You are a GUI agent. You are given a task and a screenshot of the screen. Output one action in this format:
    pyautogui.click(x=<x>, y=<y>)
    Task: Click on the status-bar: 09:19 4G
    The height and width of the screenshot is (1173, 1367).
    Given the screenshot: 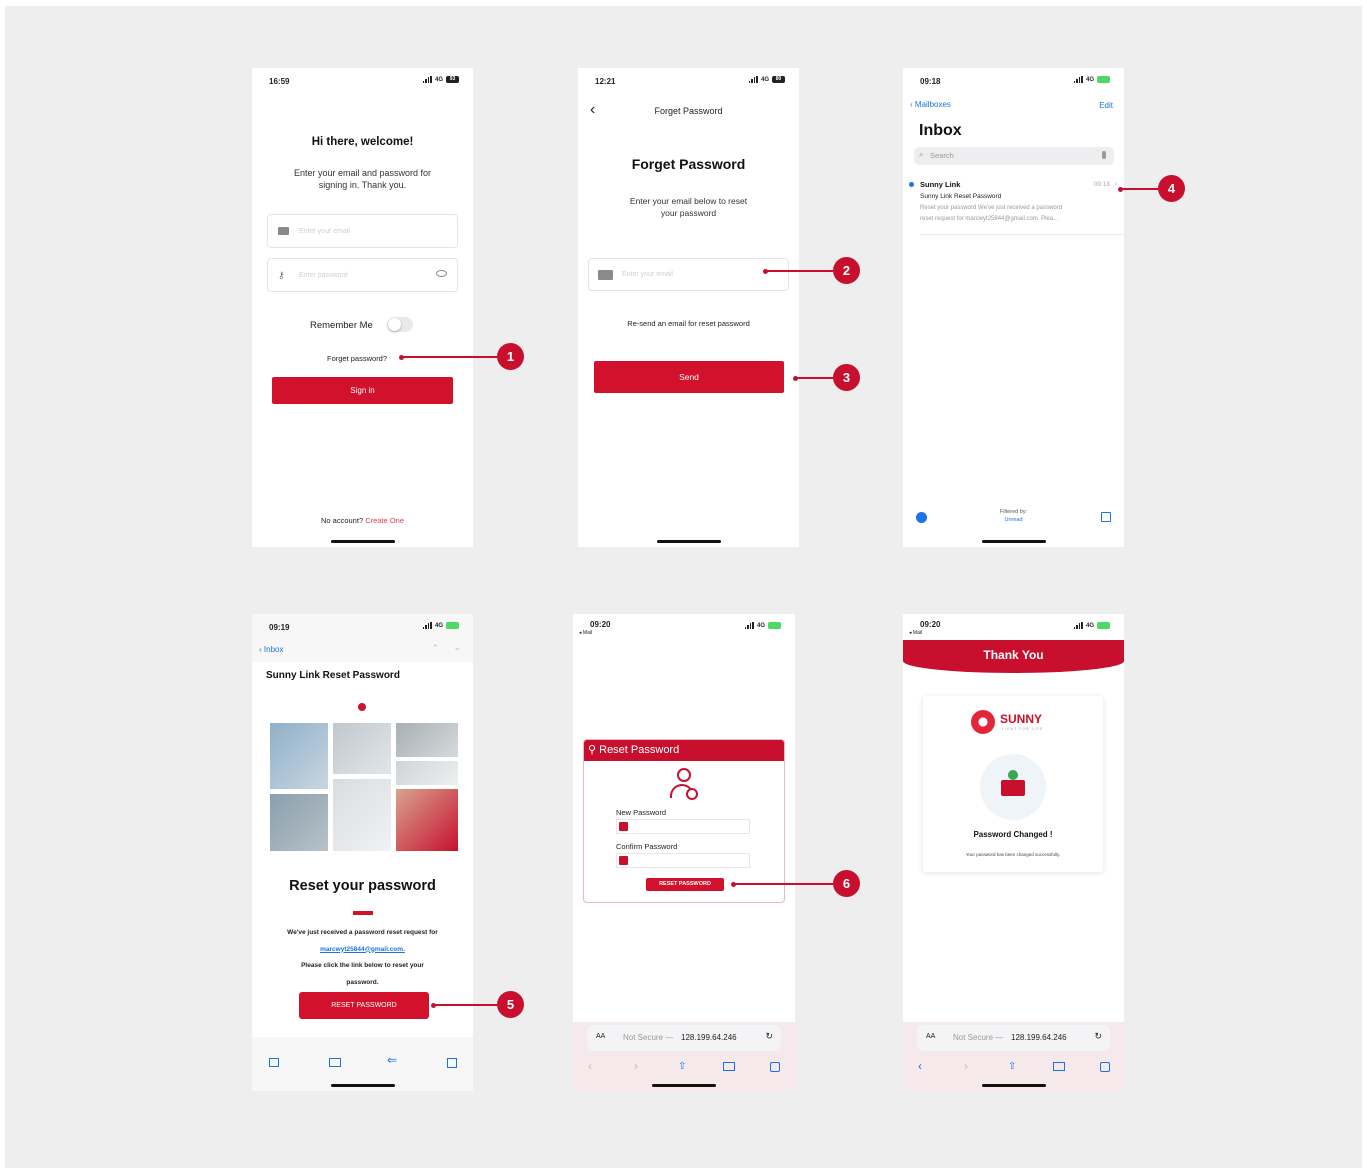 What is the action you would take?
    pyautogui.click(x=362, y=627)
    